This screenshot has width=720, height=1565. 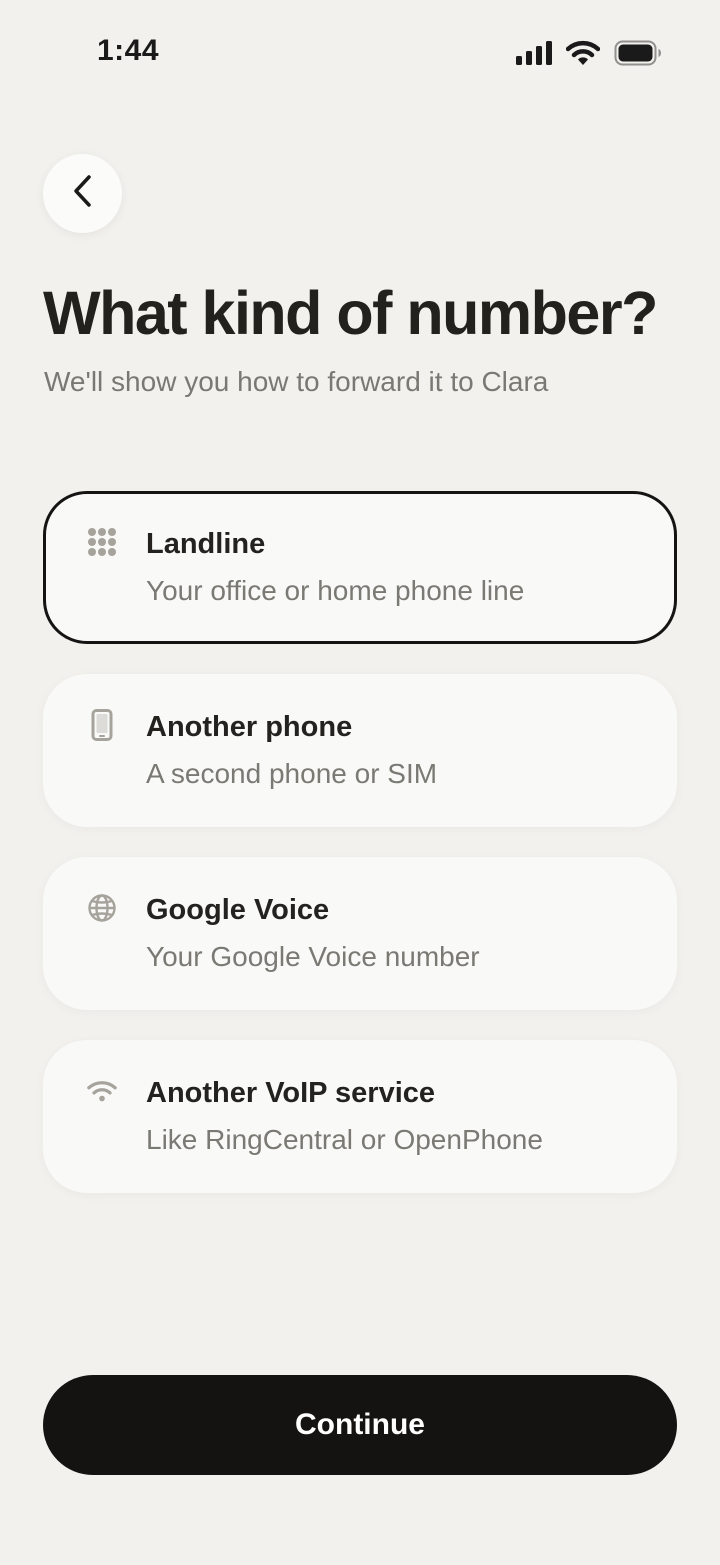 What do you see at coordinates (291, 1093) in the screenshot?
I see `option-title: Another VoIP service` at bounding box center [291, 1093].